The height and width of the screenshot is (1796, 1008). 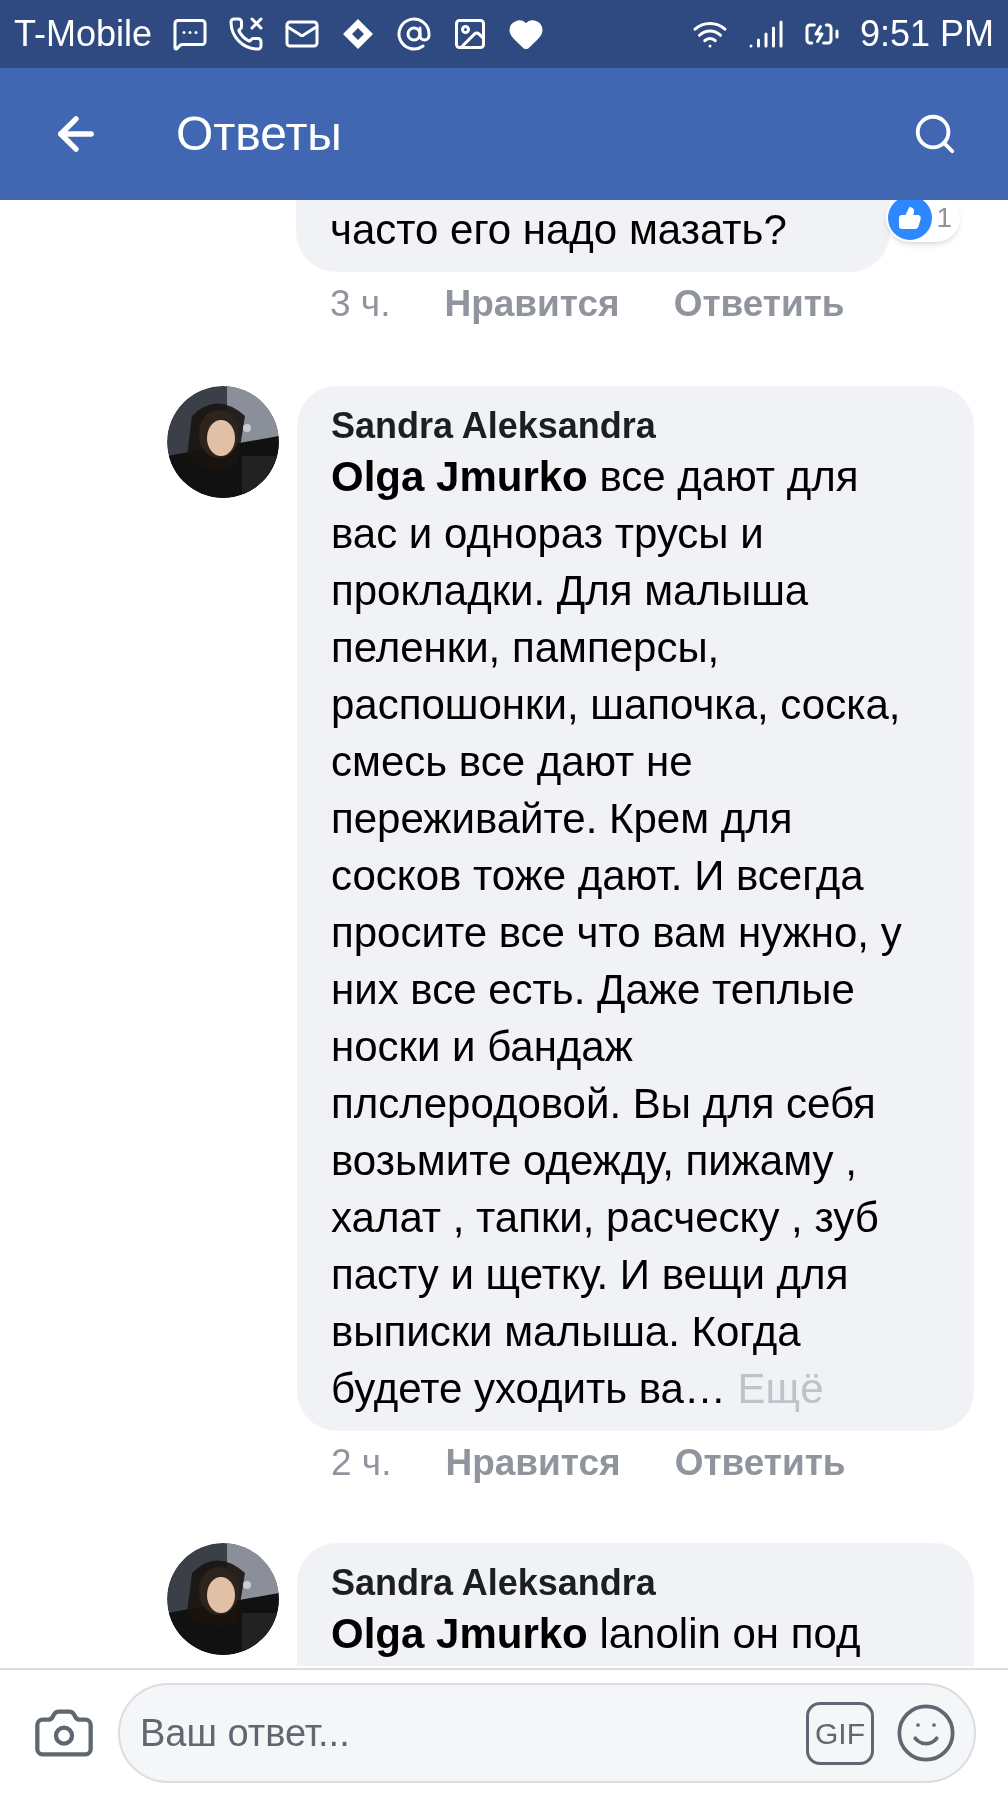 What do you see at coordinates (926, 34) in the screenshot?
I see `clock-time: 9:51 PM` at bounding box center [926, 34].